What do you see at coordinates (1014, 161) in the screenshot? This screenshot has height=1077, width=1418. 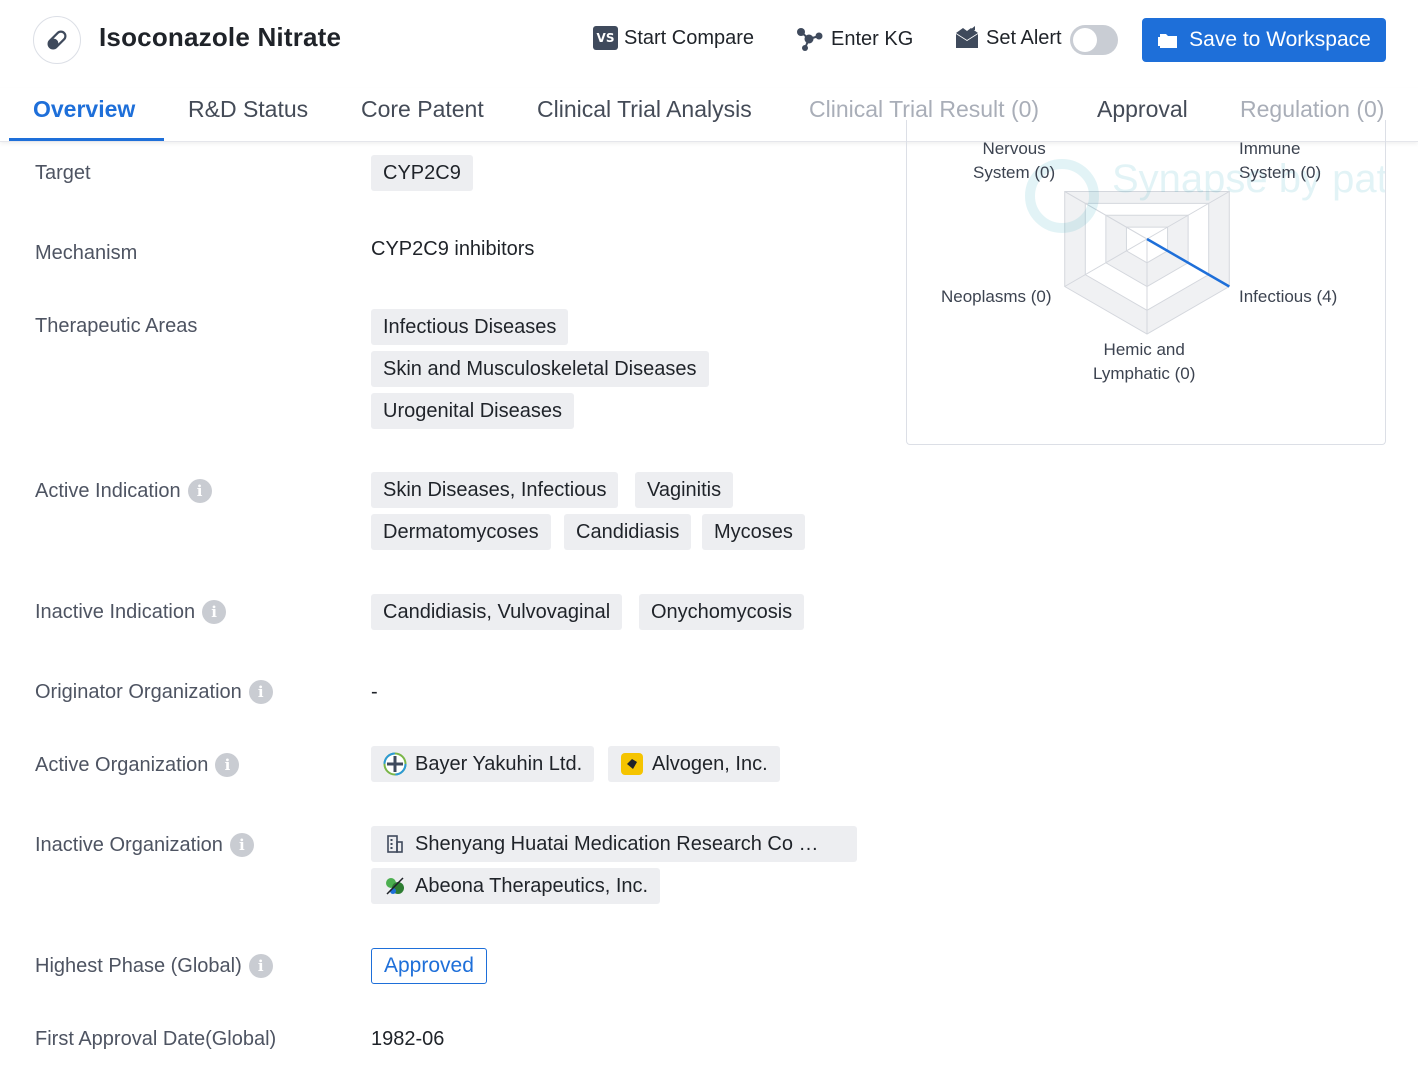 I see `radar-label-nervous: NervousSystem (0)` at bounding box center [1014, 161].